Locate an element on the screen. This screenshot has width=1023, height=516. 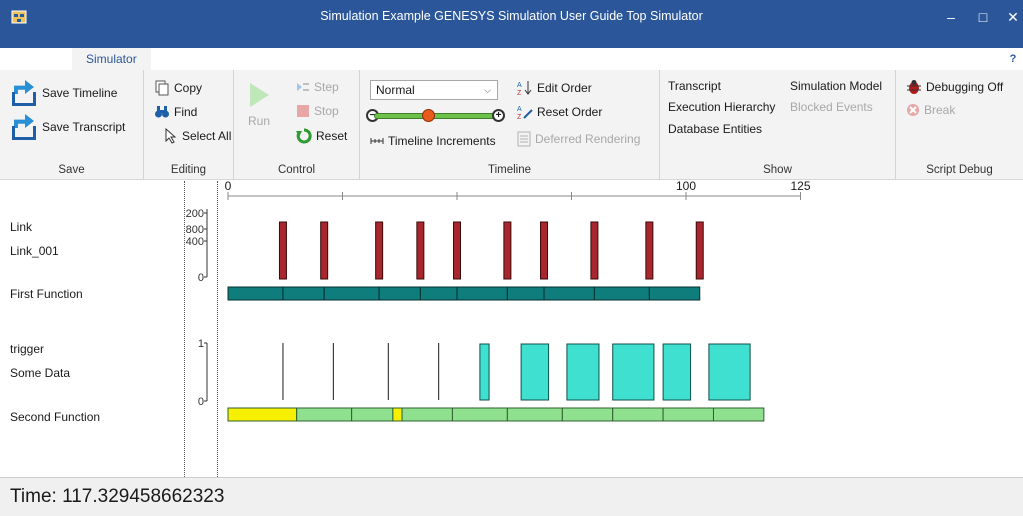
save-transcript-button: Save Transcript is located at coordinates (67, 127).